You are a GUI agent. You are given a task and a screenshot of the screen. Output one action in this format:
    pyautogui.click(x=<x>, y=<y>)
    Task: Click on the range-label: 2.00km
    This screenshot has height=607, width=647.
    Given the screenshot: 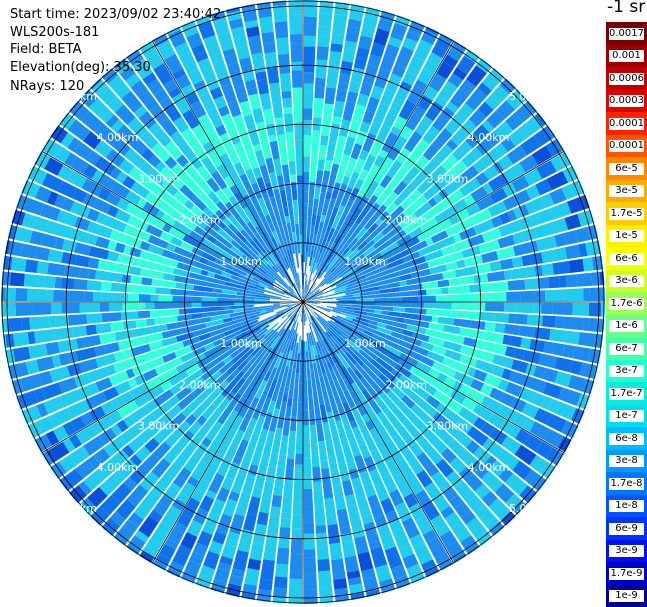 What is the action you would take?
    pyautogui.click(x=406, y=220)
    